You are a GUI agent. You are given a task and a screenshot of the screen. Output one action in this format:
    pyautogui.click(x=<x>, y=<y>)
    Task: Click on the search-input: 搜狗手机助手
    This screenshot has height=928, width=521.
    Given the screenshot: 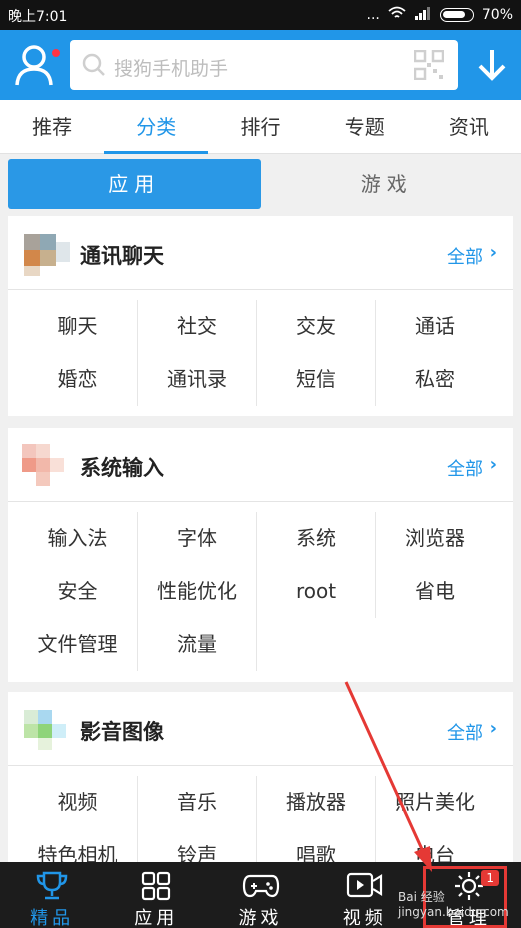 What is the action you would take?
    pyautogui.click(x=264, y=65)
    